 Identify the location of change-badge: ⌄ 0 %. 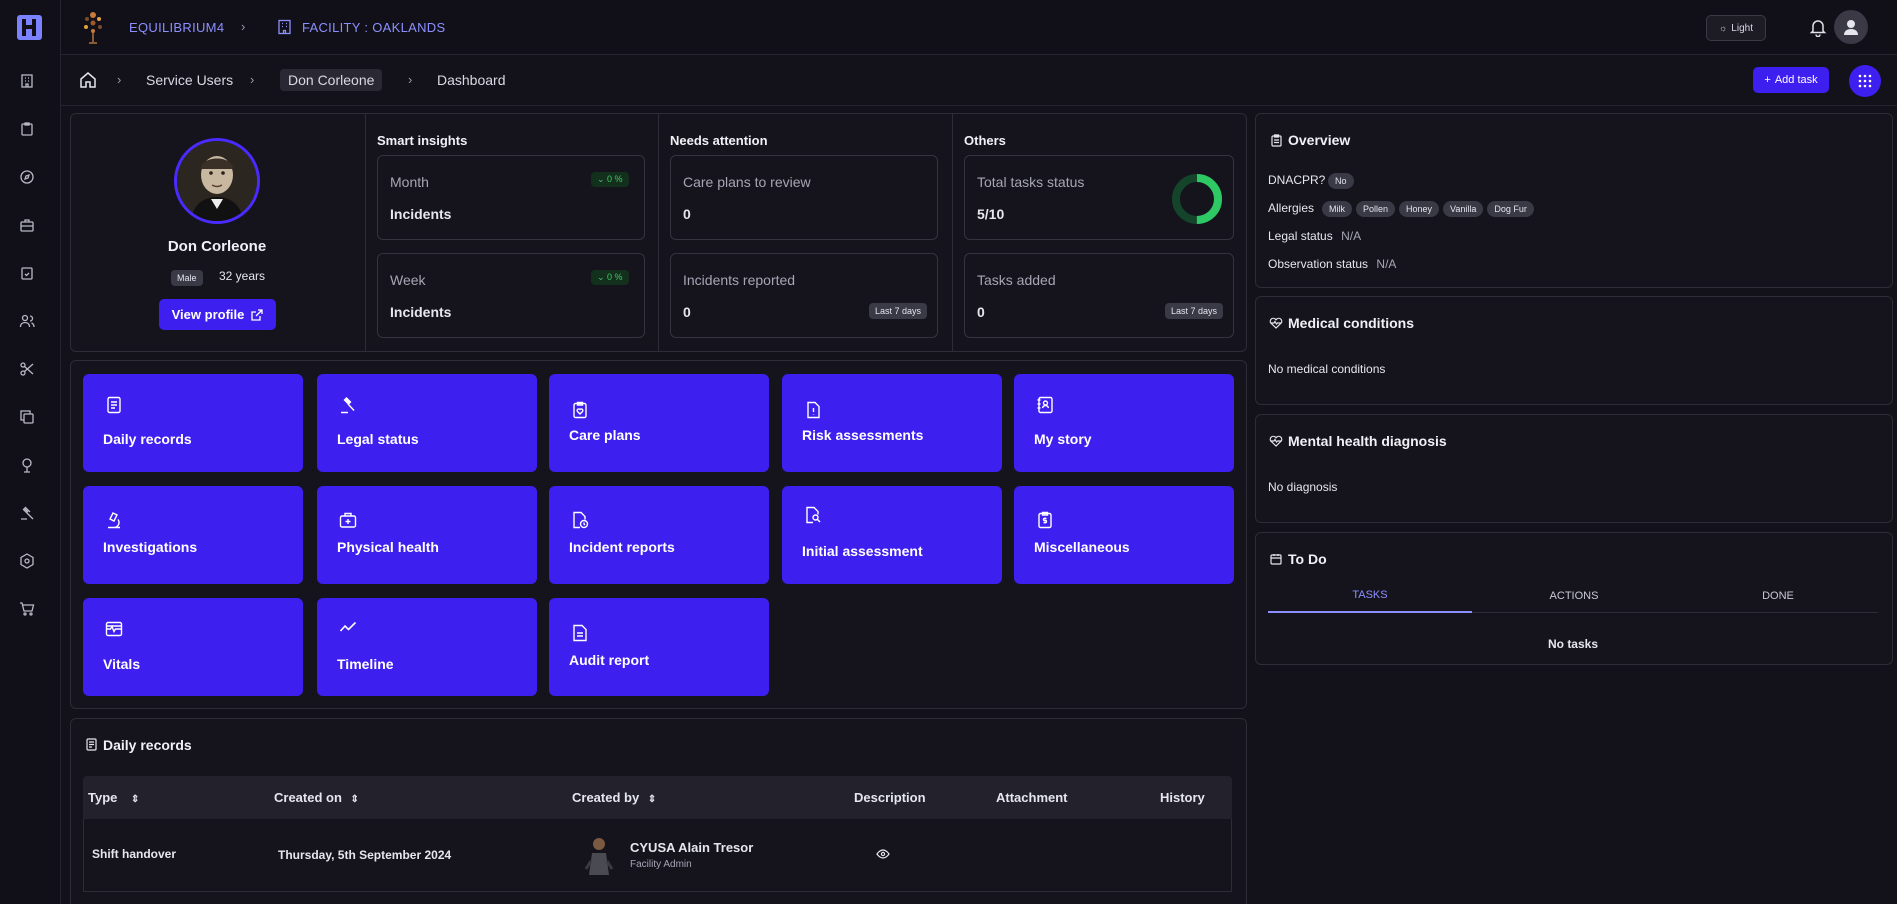
(610, 277).